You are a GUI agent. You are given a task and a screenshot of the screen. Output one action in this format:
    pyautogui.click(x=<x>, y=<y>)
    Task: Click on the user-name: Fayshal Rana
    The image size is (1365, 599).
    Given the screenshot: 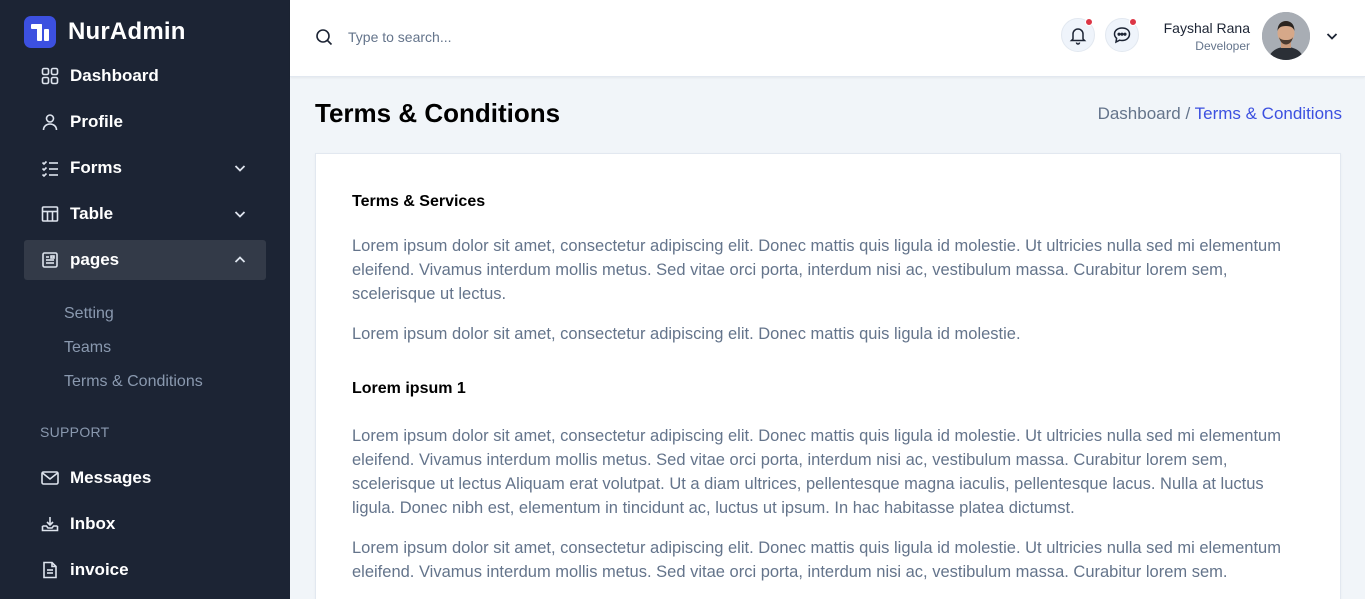 What is the action you would take?
    pyautogui.click(x=1207, y=28)
    